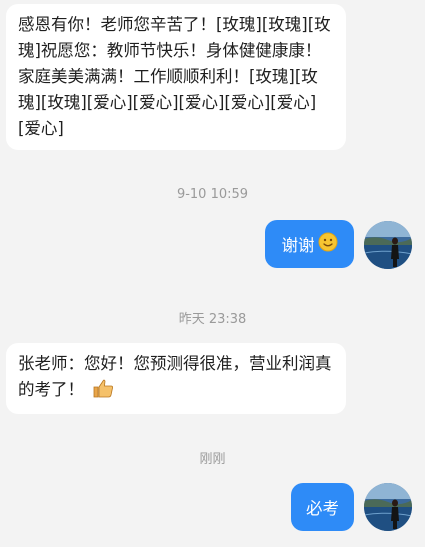 Image resolution: width=425 pixels, height=547 pixels. Describe the element at coordinates (328, 244) in the screenshot. I see `smile-emoji-icon` at that location.